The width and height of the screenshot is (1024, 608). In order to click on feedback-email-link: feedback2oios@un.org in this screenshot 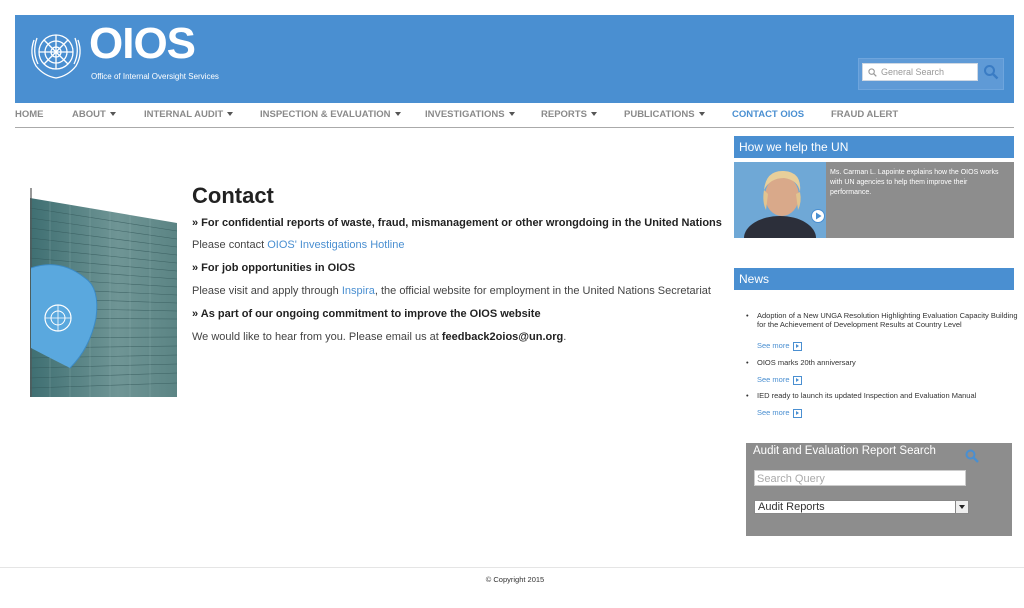, I will do `click(502, 337)`.